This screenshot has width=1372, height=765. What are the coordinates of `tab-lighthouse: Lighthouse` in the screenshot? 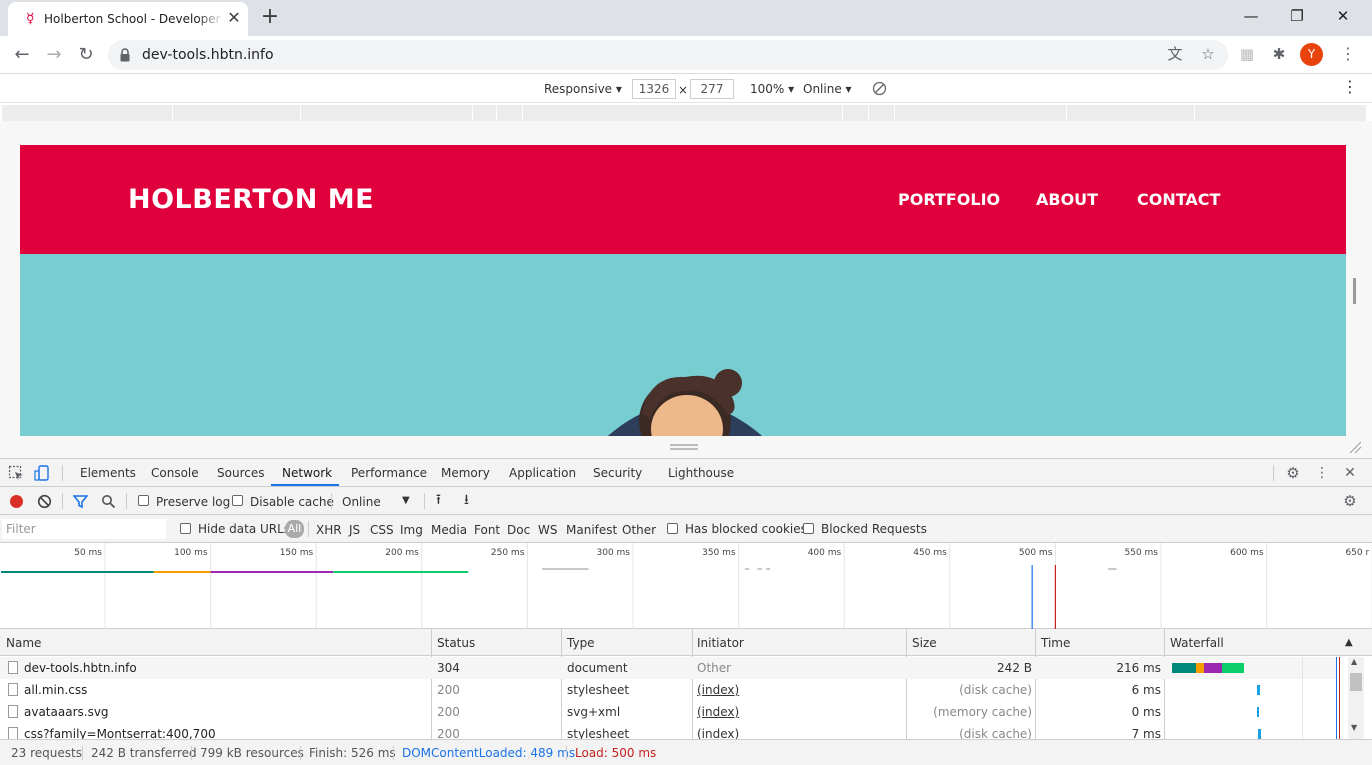 It's located at (701, 473).